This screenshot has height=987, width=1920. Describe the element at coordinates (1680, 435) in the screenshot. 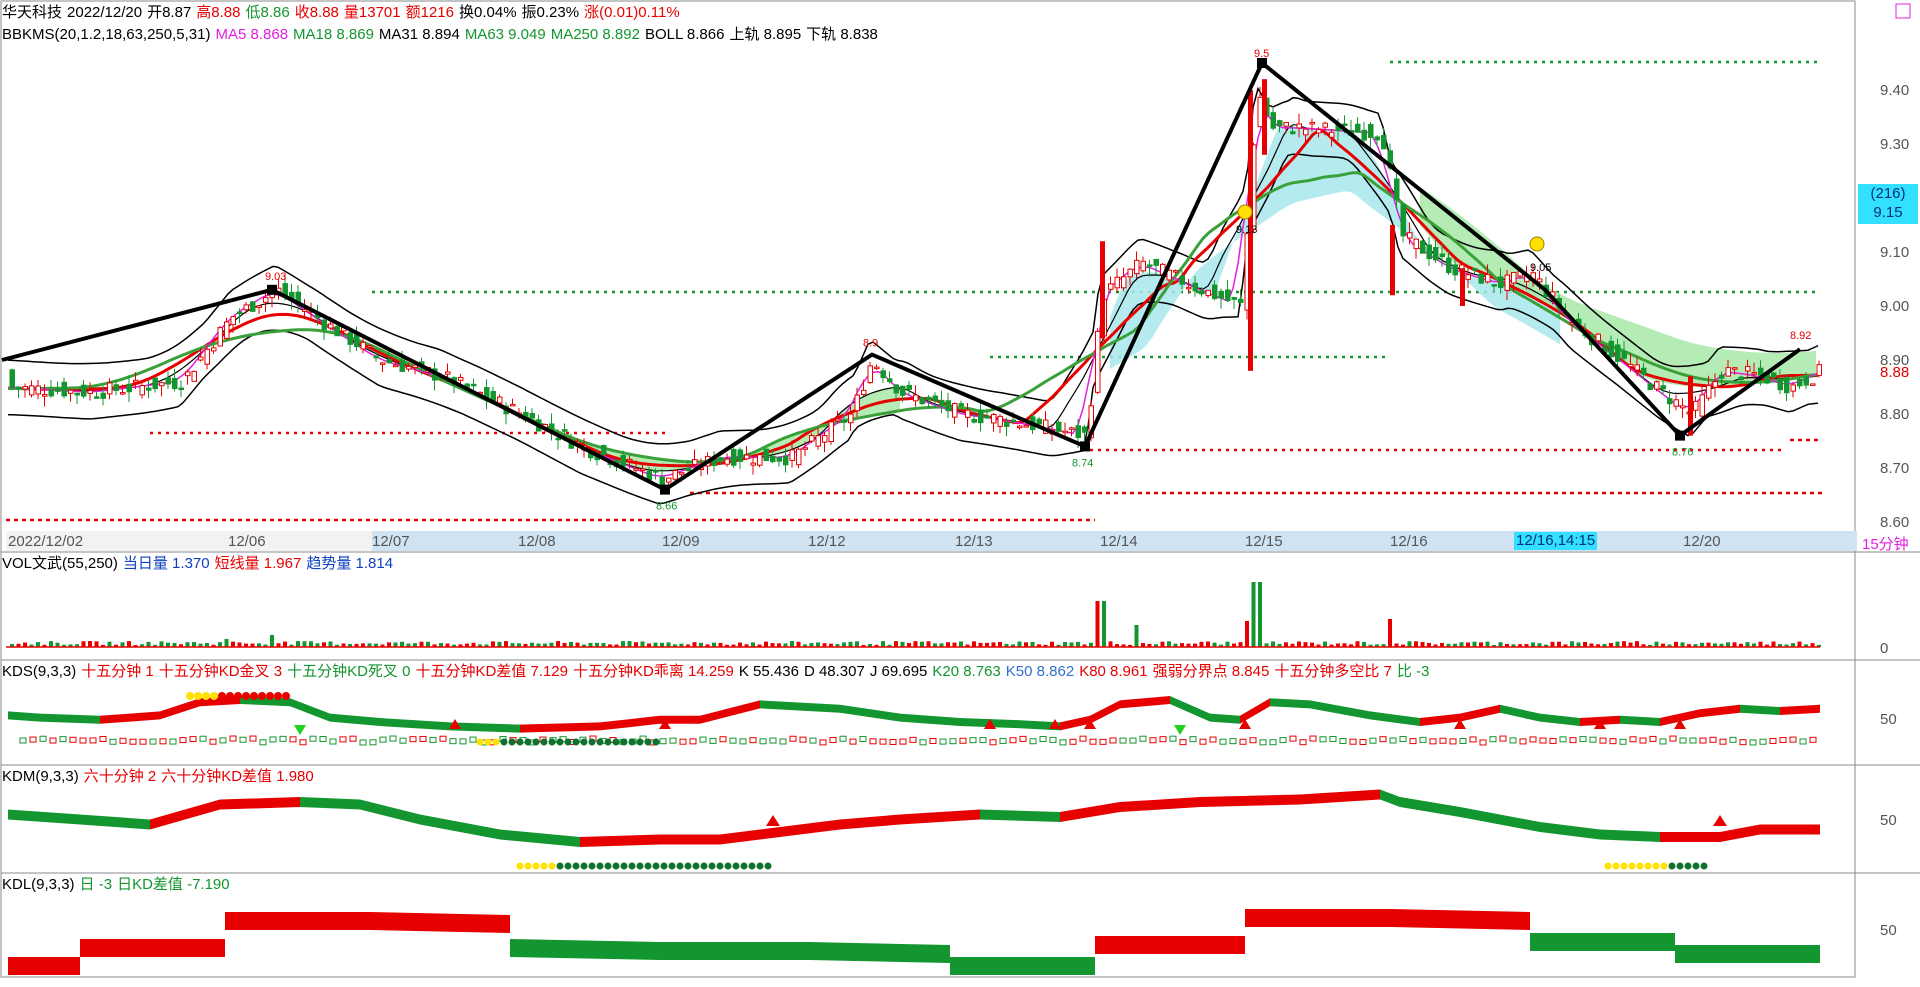

I see `zigzag-node` at that location.